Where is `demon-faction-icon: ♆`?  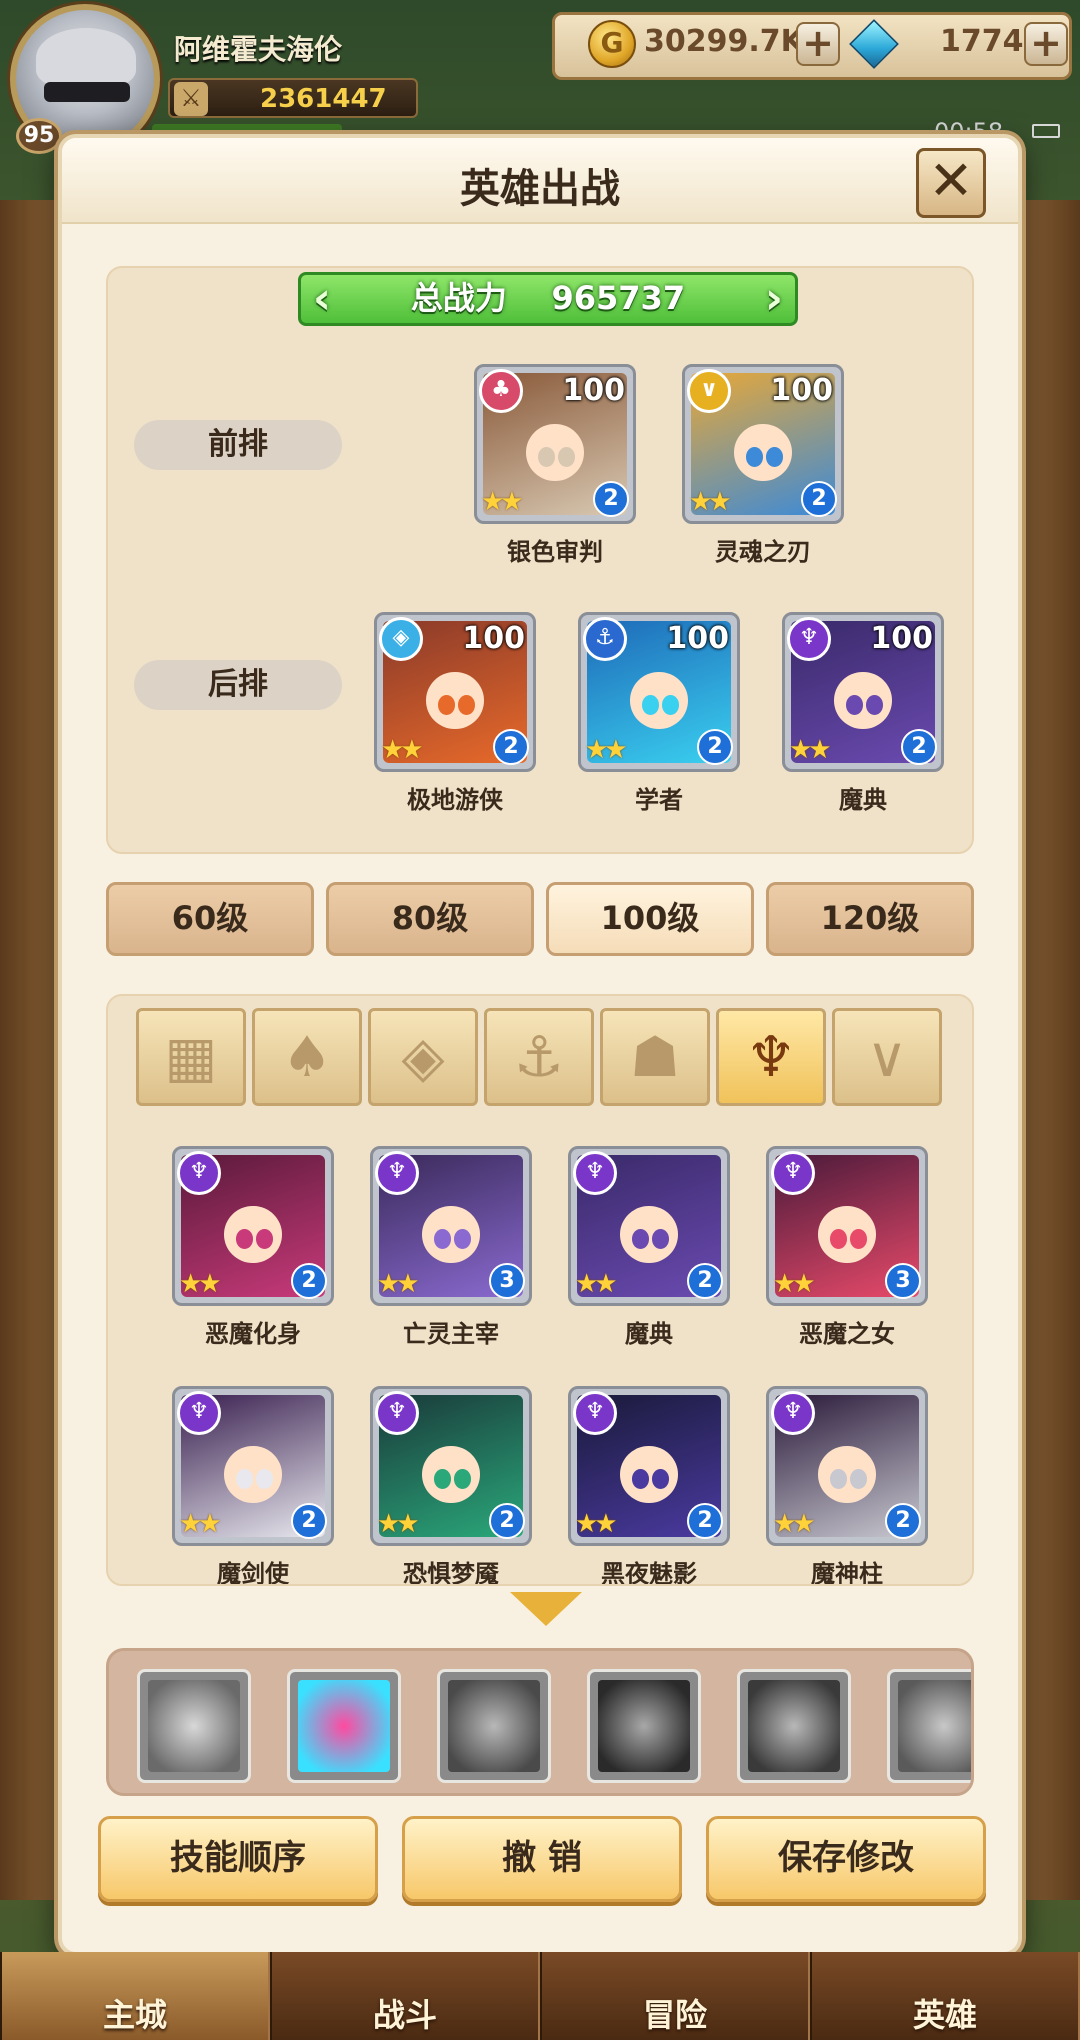 demon-faction-icon: ♆ is located at coordinates (771, 1057).